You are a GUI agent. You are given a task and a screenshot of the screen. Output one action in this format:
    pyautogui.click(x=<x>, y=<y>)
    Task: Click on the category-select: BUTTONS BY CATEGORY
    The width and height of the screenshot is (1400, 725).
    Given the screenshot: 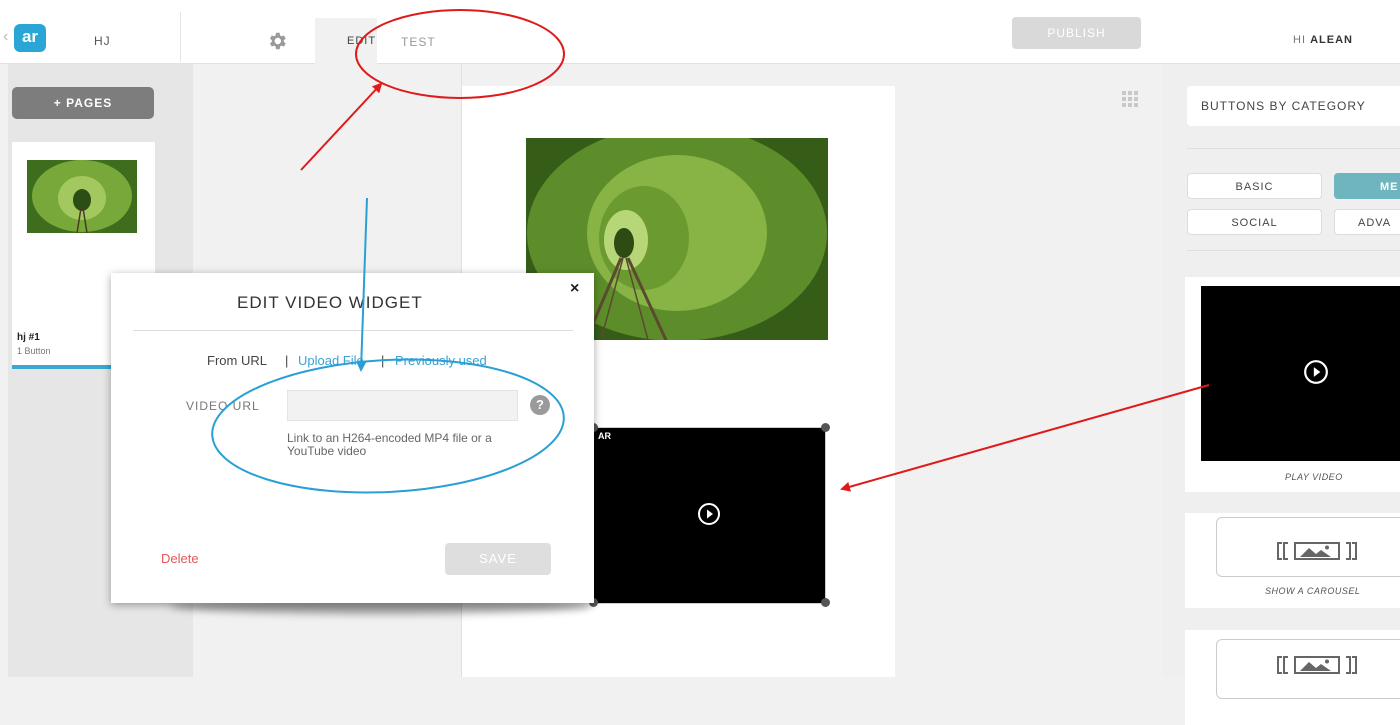 What is the action you would take?
    pyautogui.click(x=1293, y=106)
    